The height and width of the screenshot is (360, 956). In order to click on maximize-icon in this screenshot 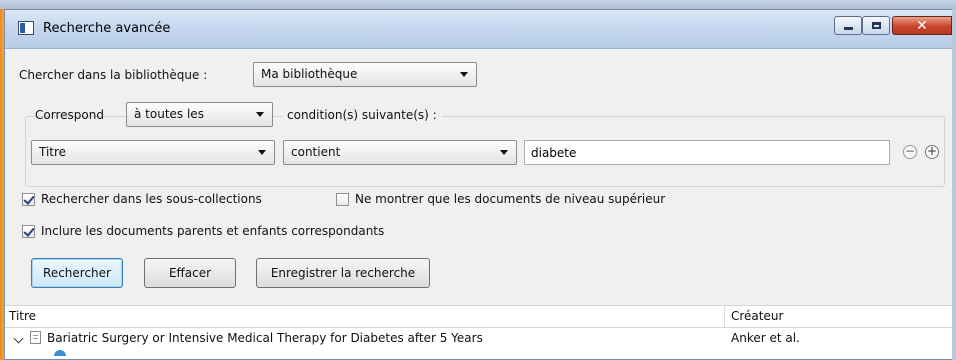, I will do `click(876, 25)`.